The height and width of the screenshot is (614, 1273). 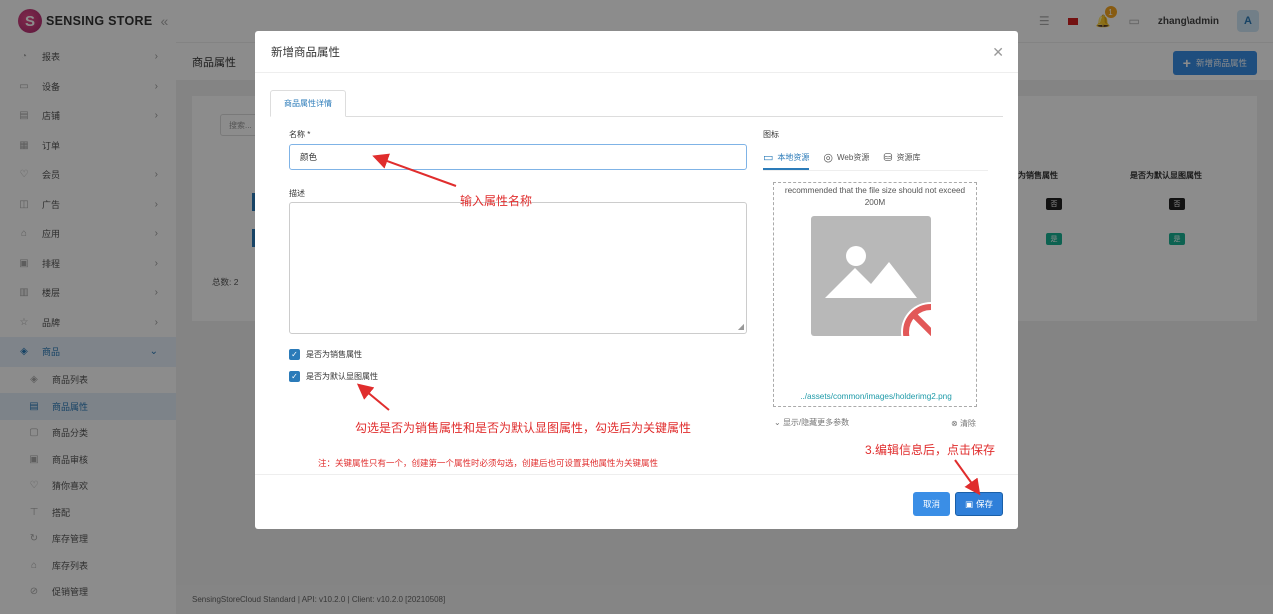 I want to click on modal-title: 新增商品属性, so click(x=636, y=52).